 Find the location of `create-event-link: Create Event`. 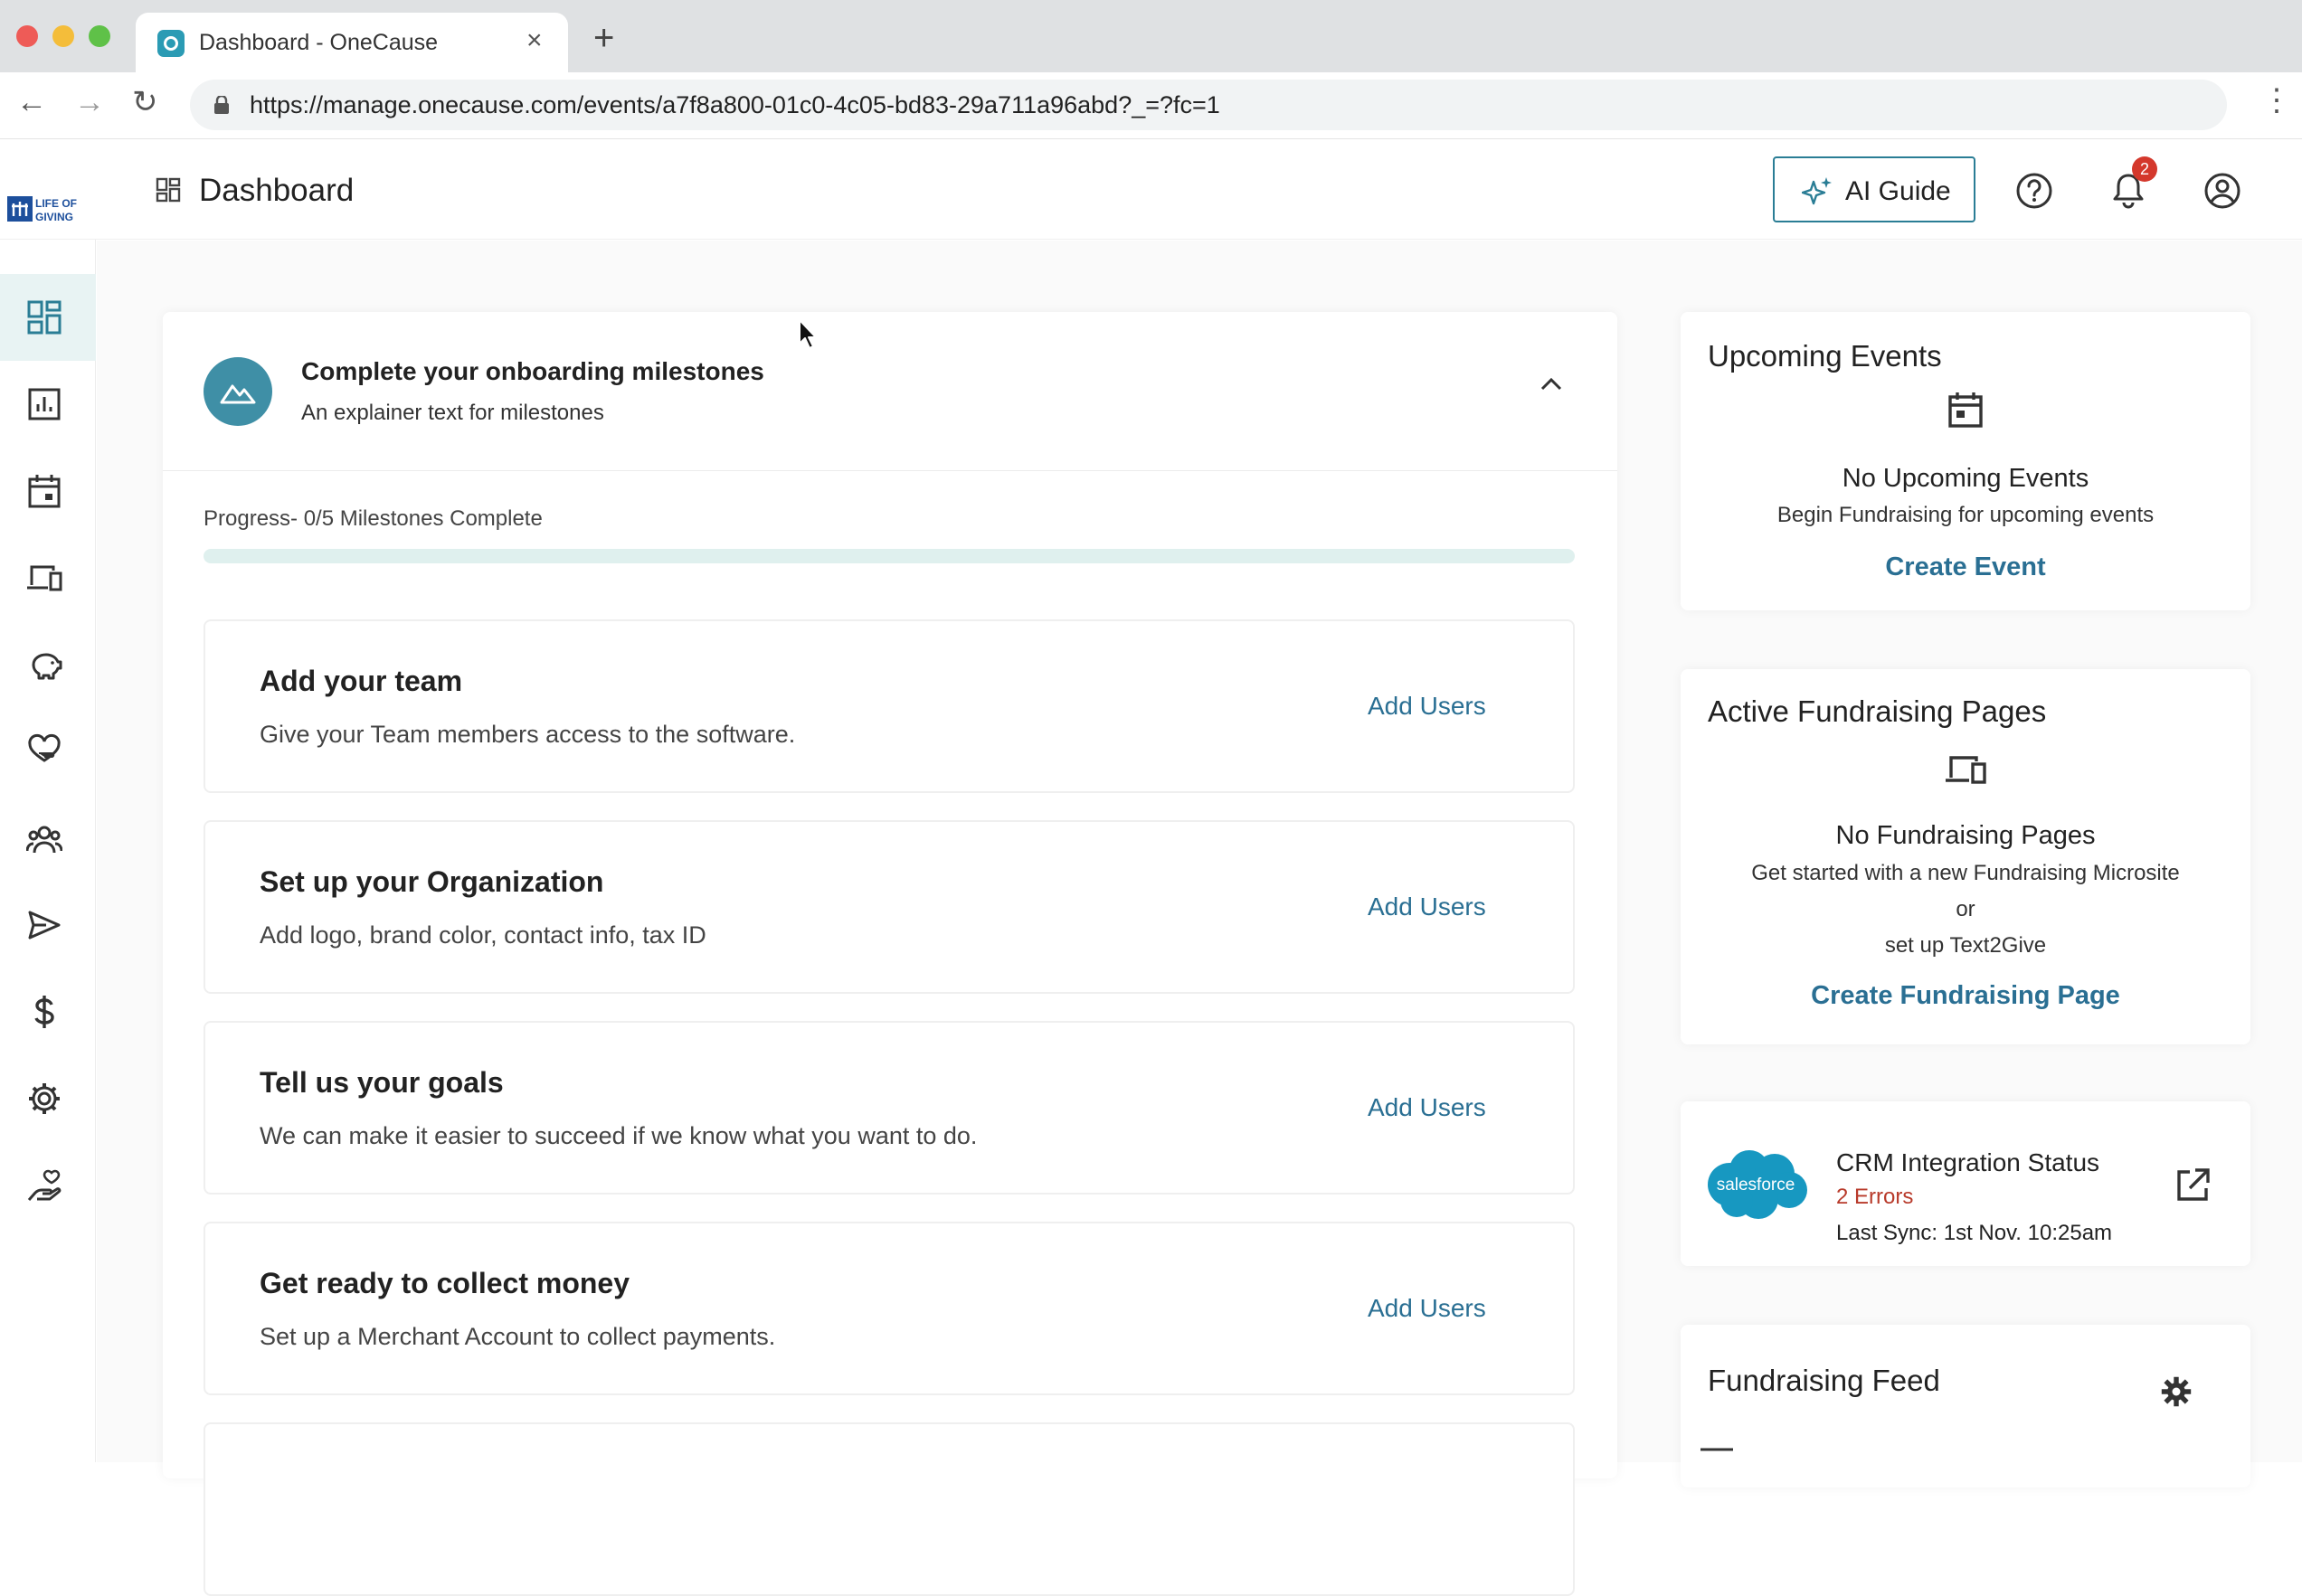

create-event-link: Create Event is located at coordinates (1965, 567).